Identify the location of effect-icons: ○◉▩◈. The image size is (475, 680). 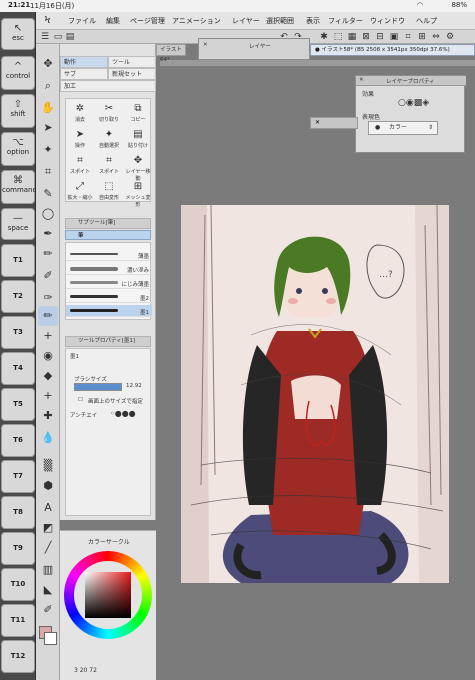
(413, 103).